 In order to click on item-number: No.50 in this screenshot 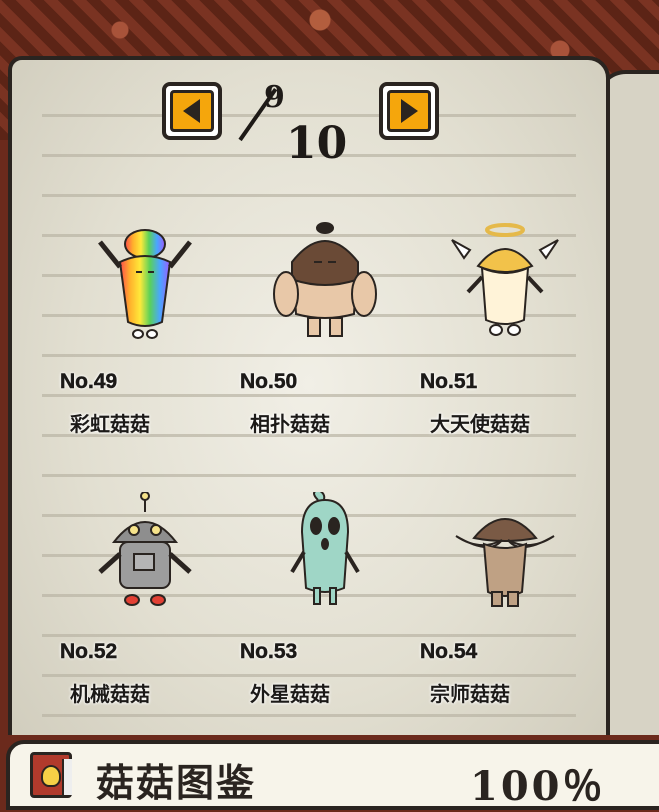, I will do `click(269, 382)`.